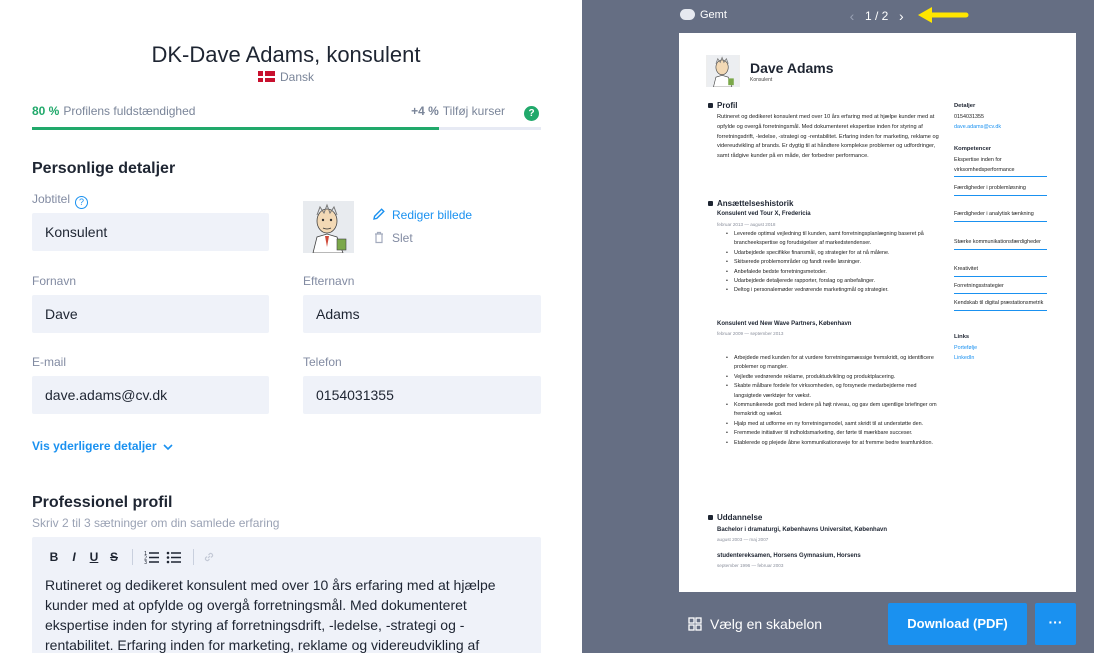 This screenshot has height=653, width=1094. I want to click on resume-details-email: dave.adams@cv.dk, so click(978, 127).